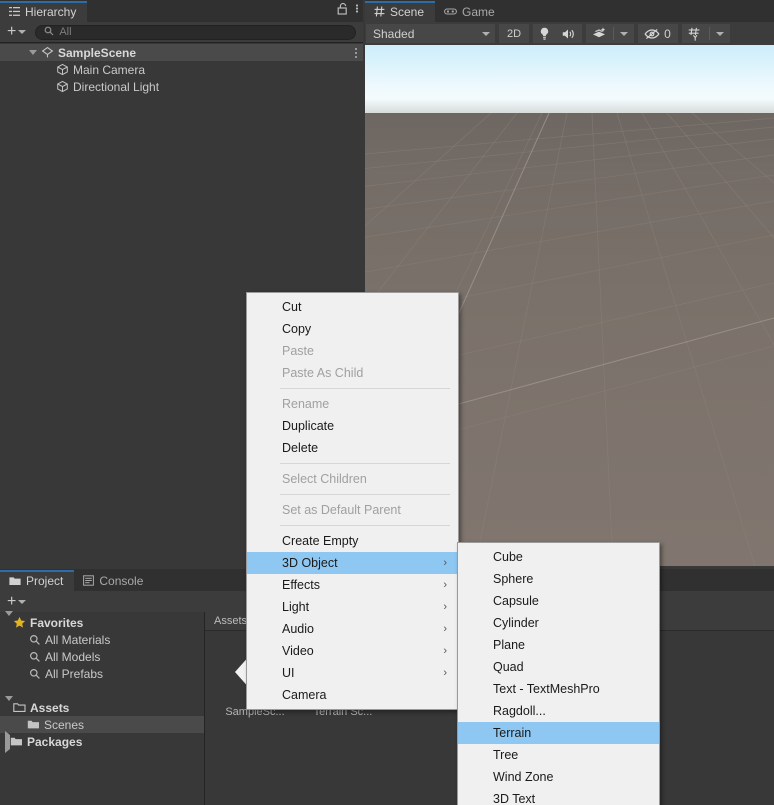 The height and width of the screenshot is (805, 774). I want to click on menu-item-camera: Camera, so click(352, 695).